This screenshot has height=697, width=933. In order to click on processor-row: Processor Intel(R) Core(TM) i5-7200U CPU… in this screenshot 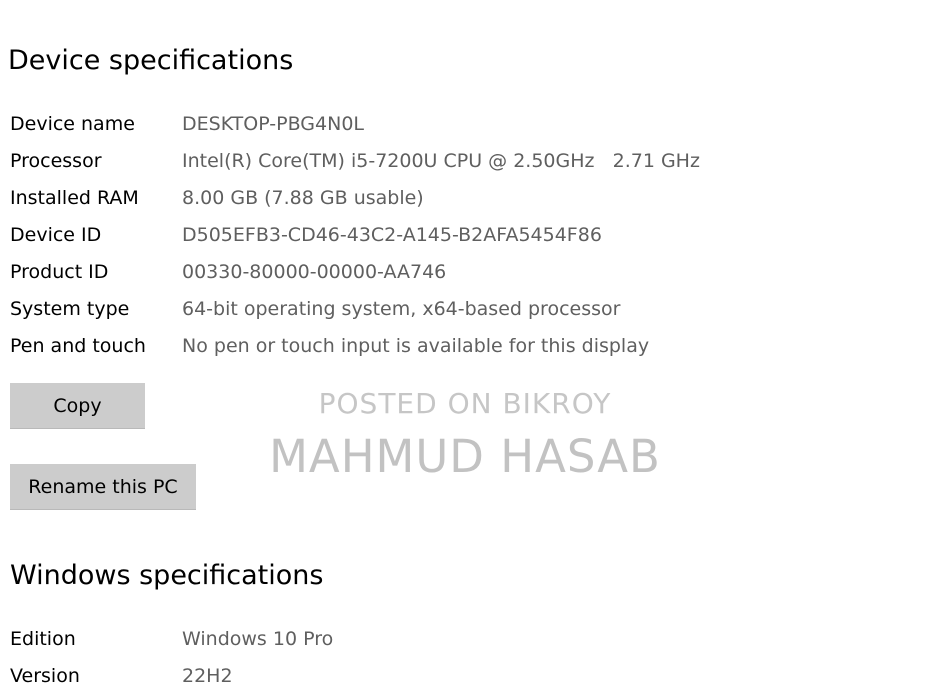, I will do `click(460, 161)`.